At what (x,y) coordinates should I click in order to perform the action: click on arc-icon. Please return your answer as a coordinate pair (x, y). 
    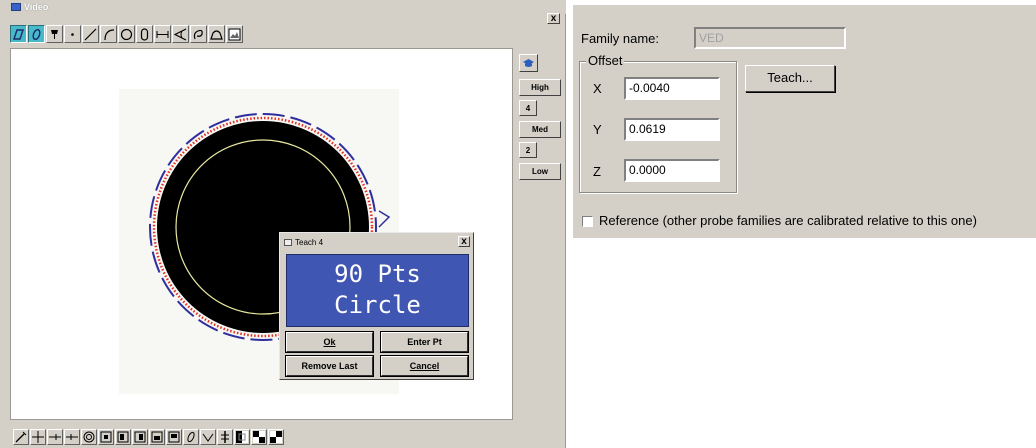
    Looking at the image, I should click on (108, 34).